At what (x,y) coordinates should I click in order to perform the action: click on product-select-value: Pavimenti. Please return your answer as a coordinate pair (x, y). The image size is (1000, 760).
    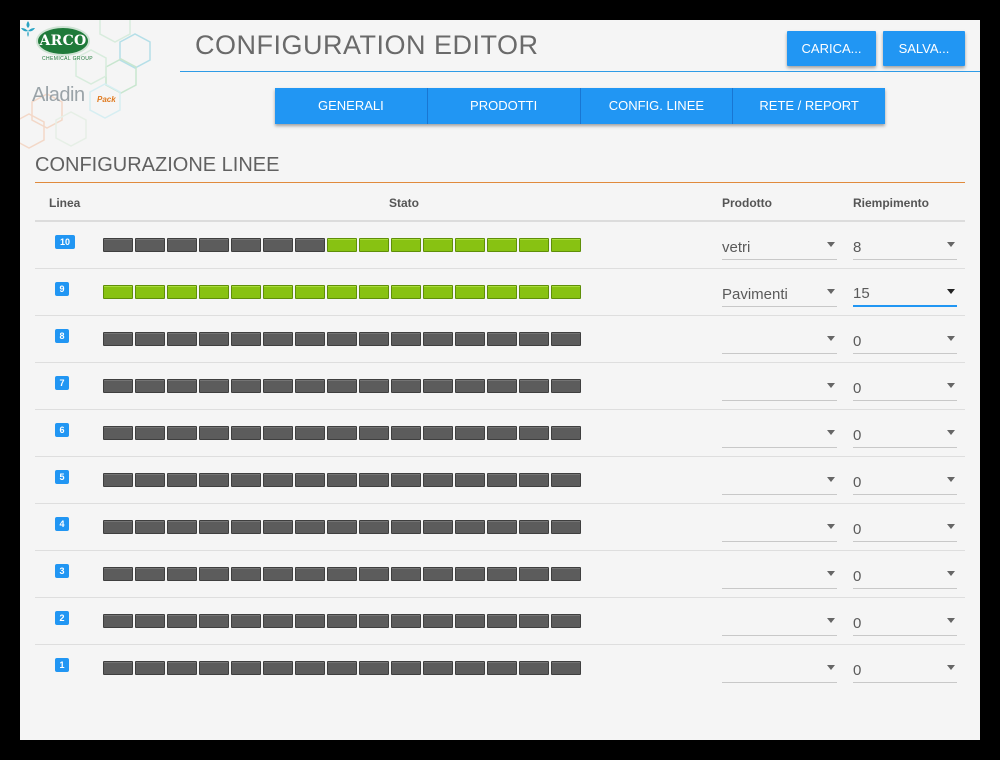
    Looking at the image, I should click on (755, 294).